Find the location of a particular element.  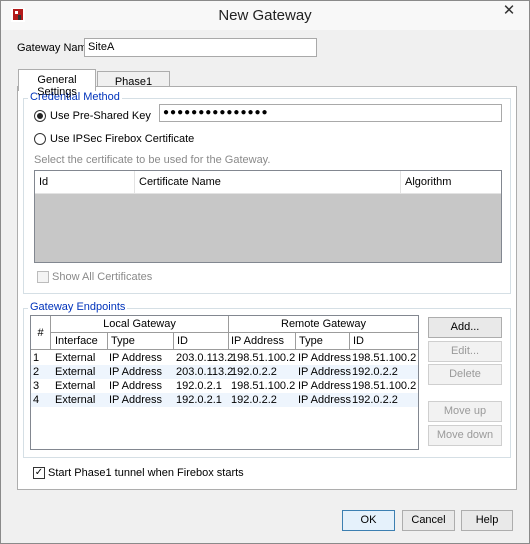

tab-phase1-settings: Phase1 Settings is located at coordinates (133, 85).